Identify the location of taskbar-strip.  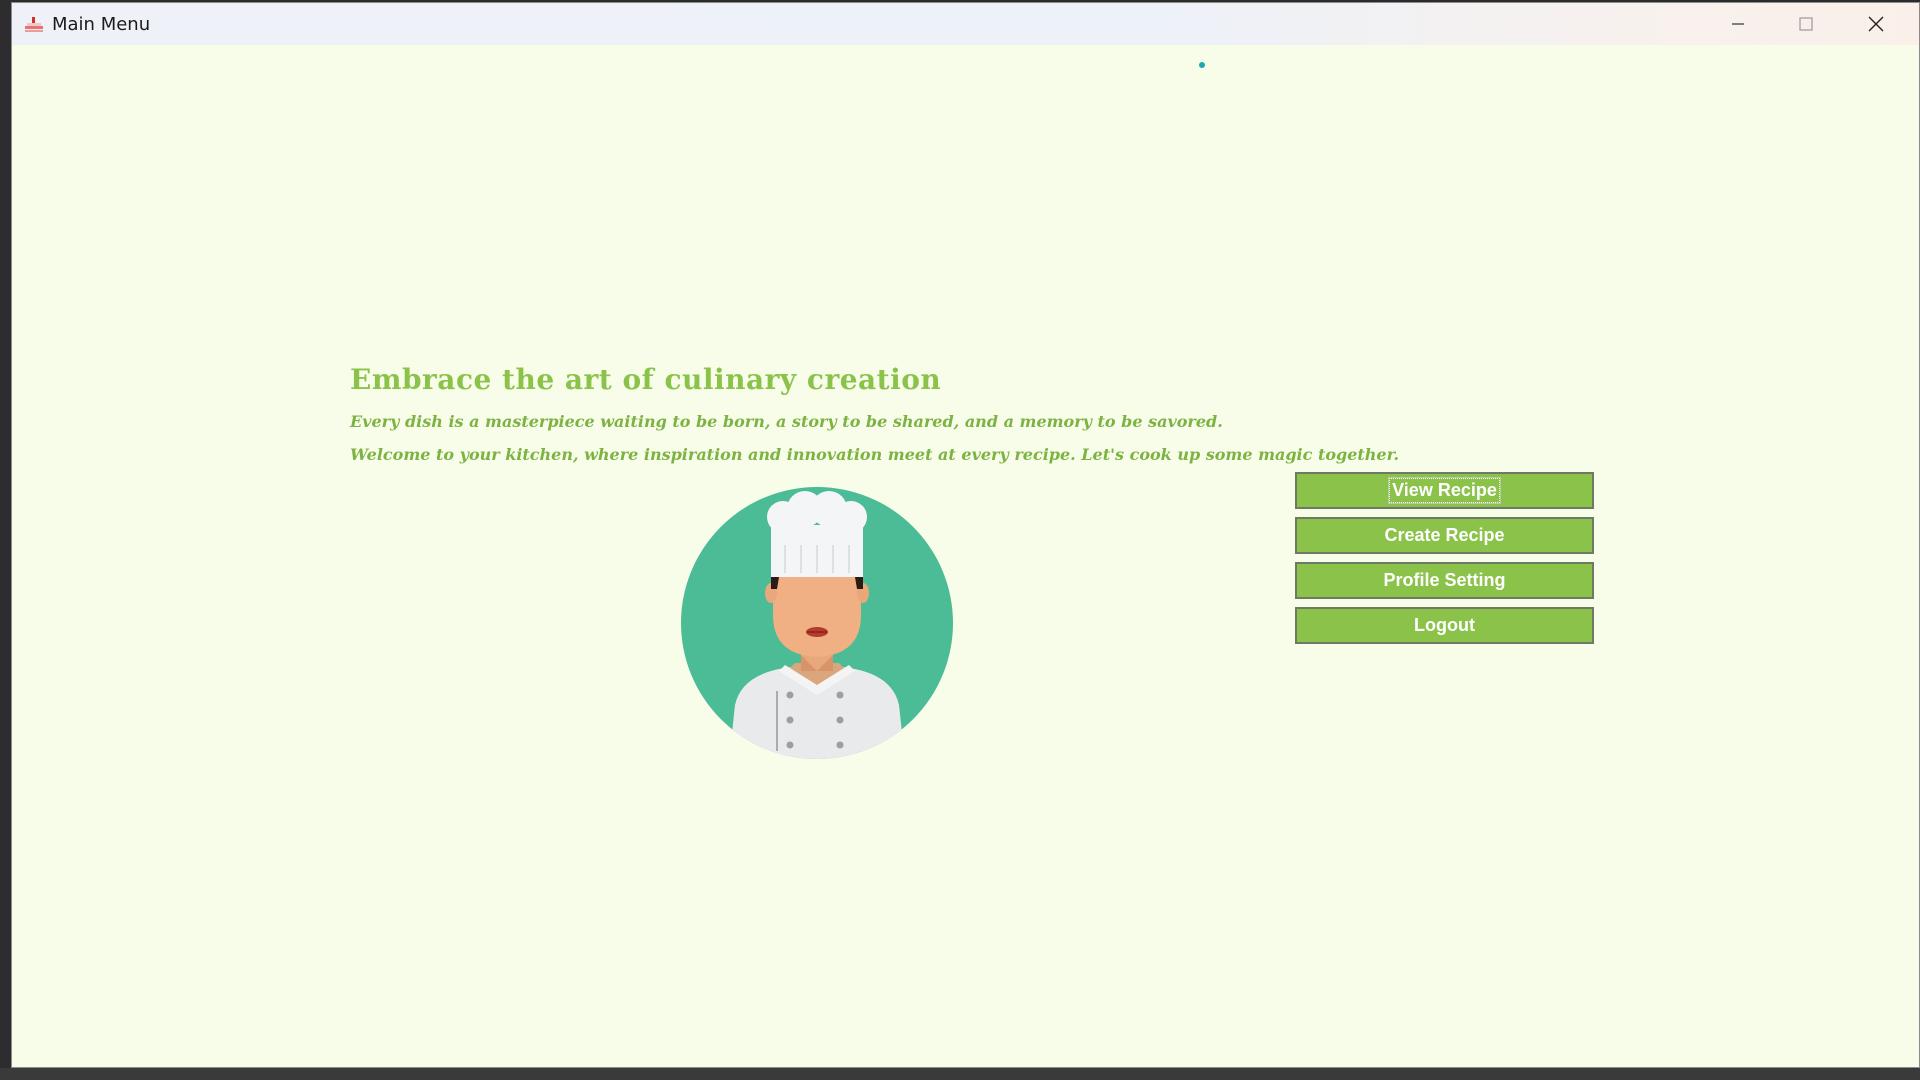
(960, 1074).